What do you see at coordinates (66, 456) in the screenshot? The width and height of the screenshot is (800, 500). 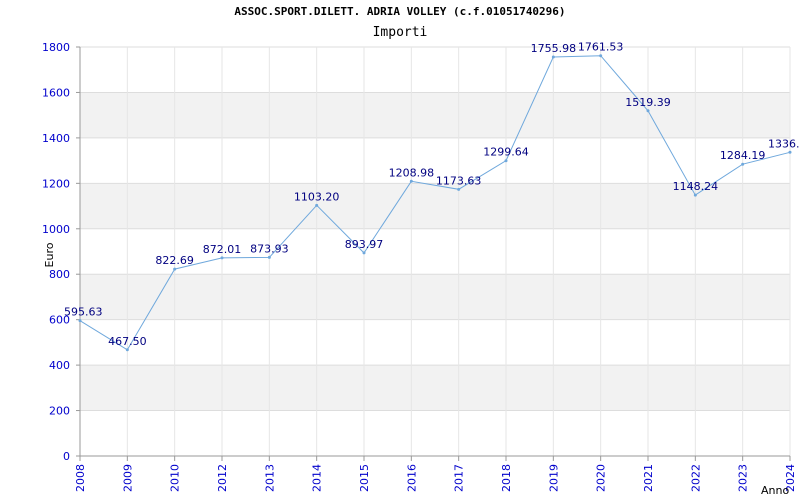 I see `y-tick-label: 0` at bounding box center [66, 456].